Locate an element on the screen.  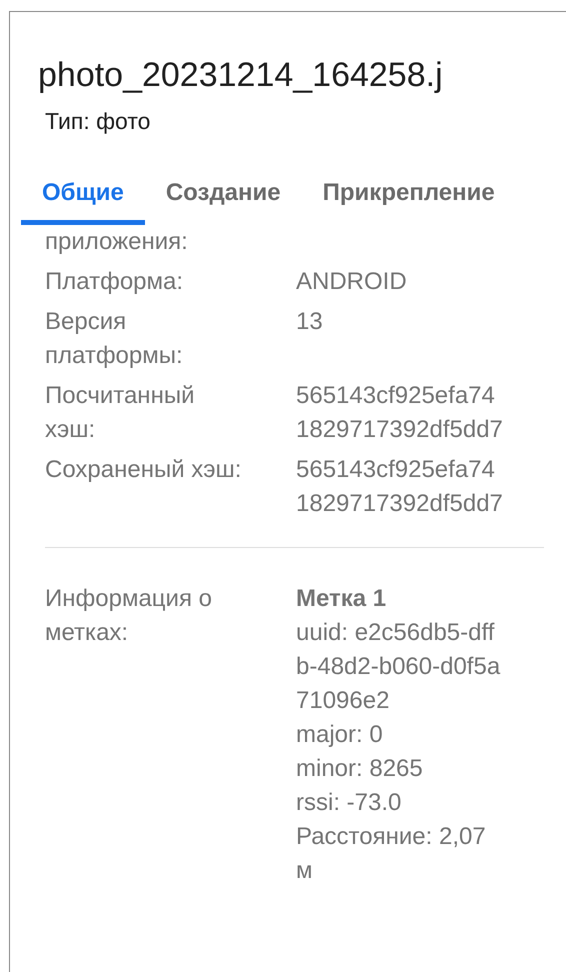
property-value: ANDROID is located at coordinates (352, 282).